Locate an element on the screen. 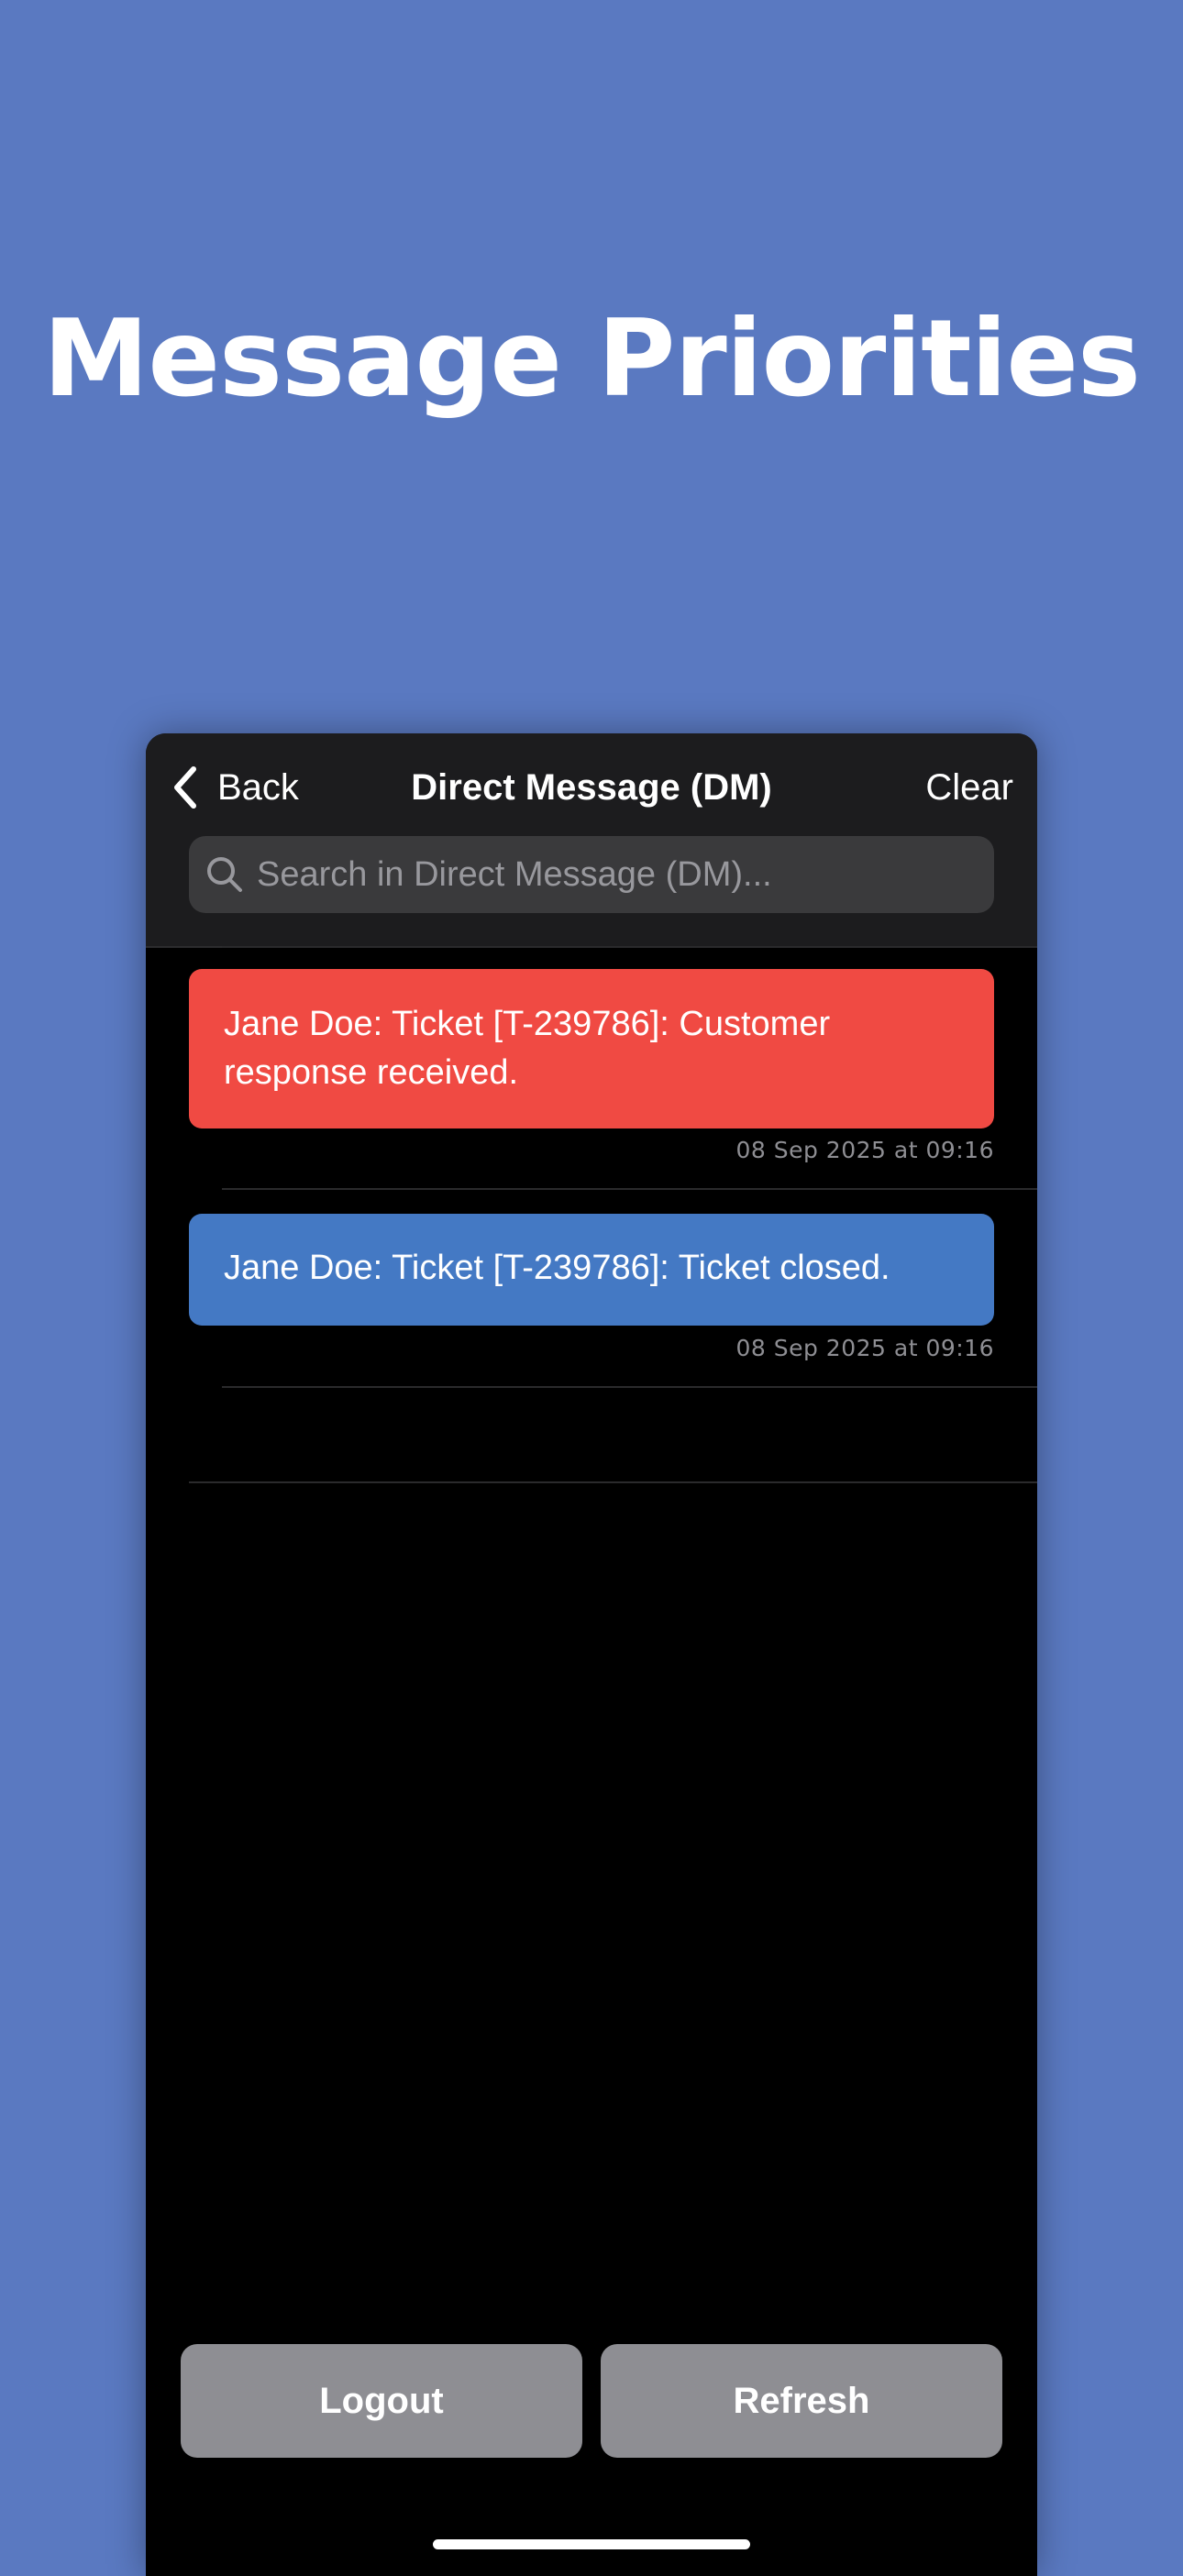 The image size is (1183, 2576). promo-headline: Message Priorities is located at coordinates (591, 359).